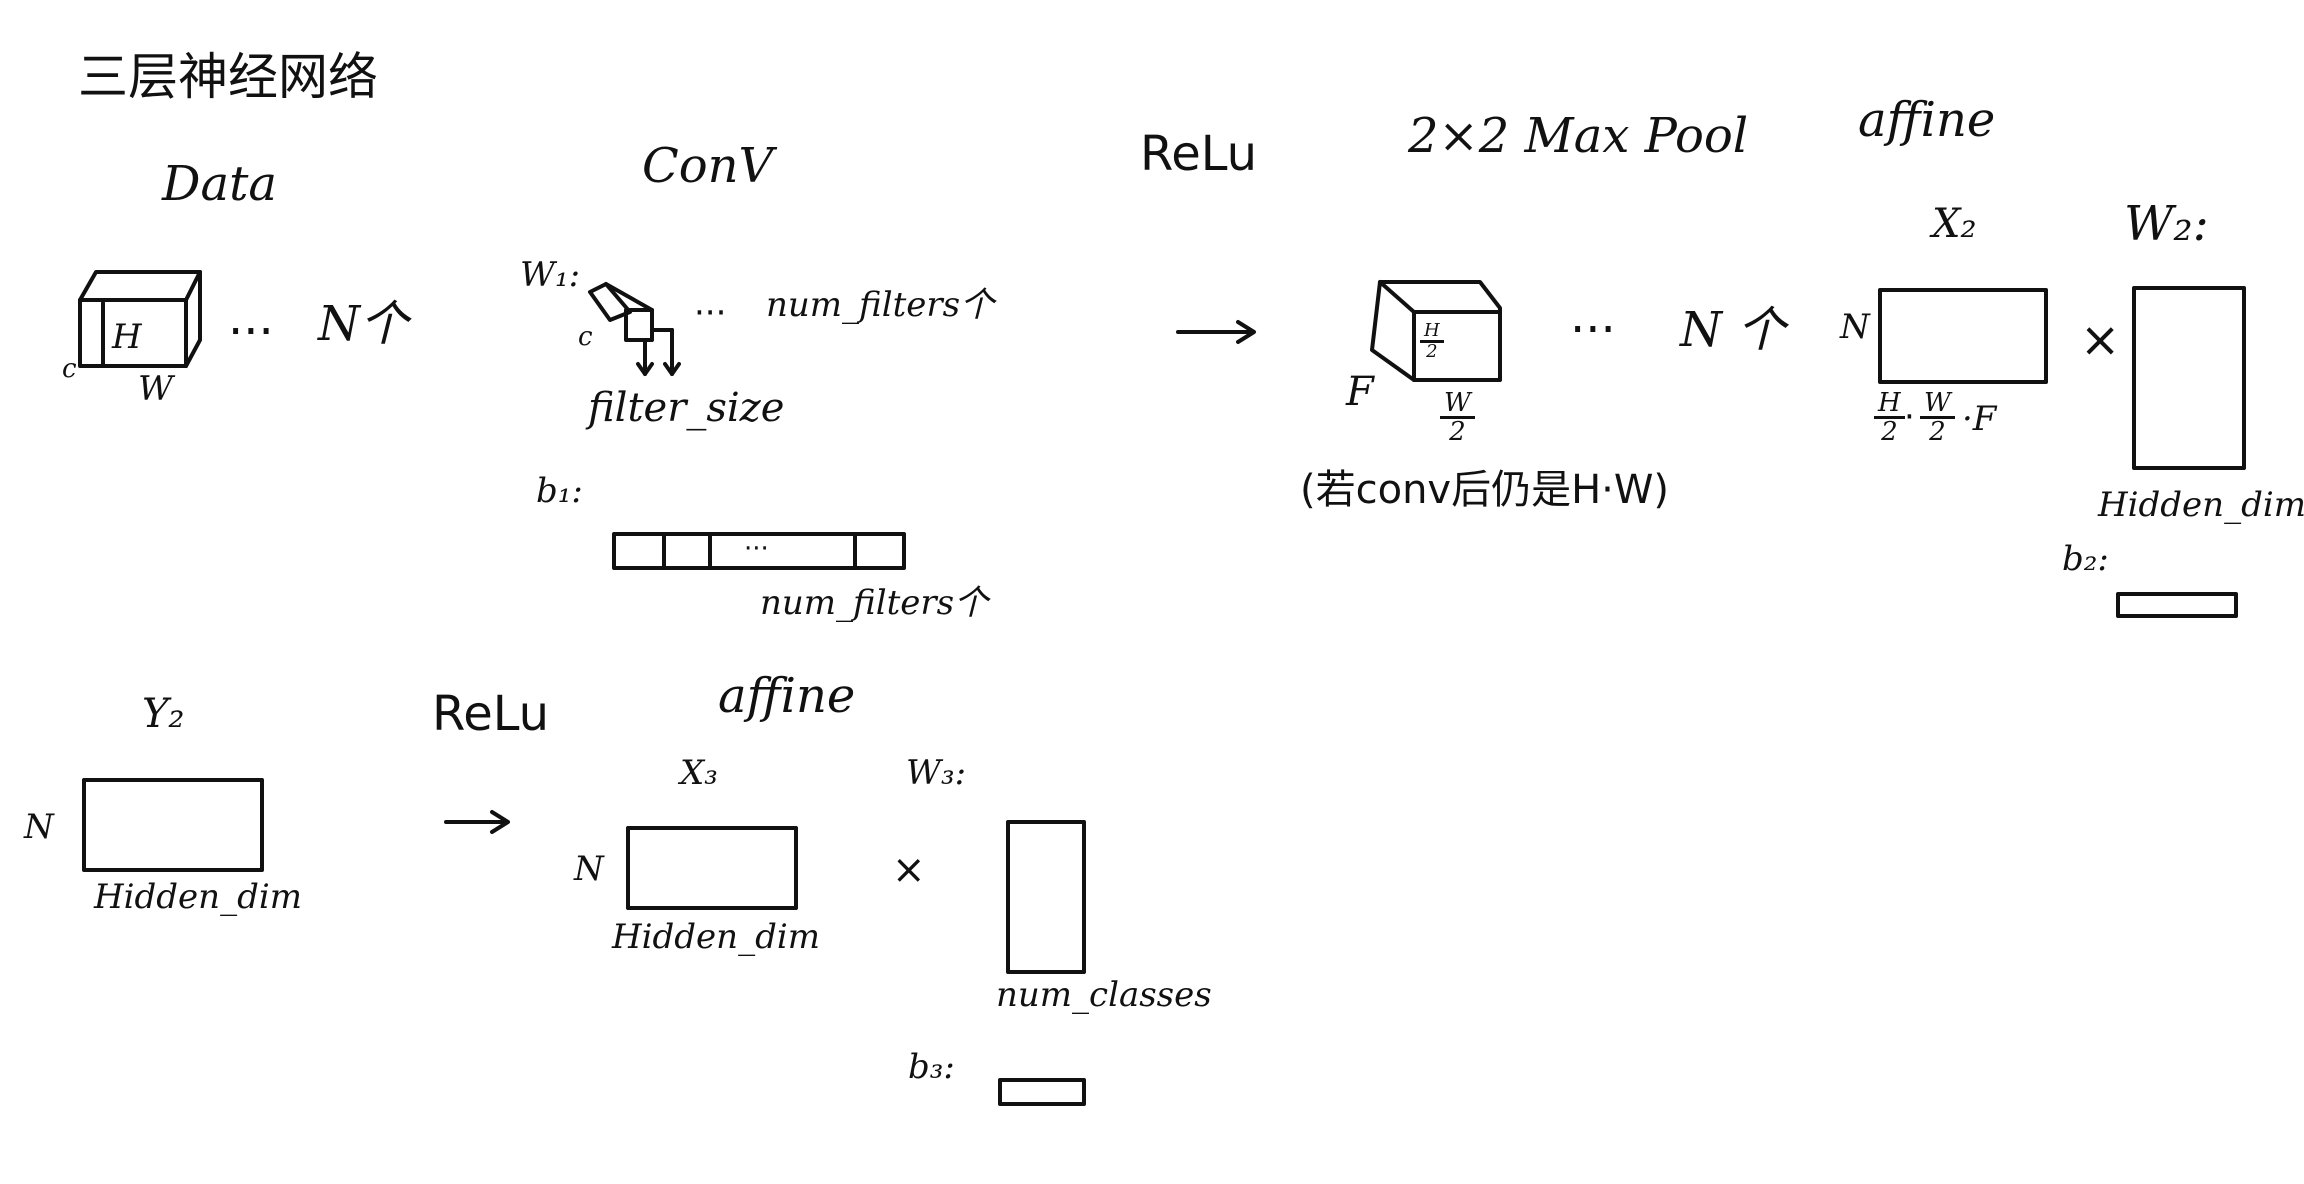 The height and width of the screenshot is (1184, 2304). I want to click on arrow-y2-to-x3, so click(477, 822).